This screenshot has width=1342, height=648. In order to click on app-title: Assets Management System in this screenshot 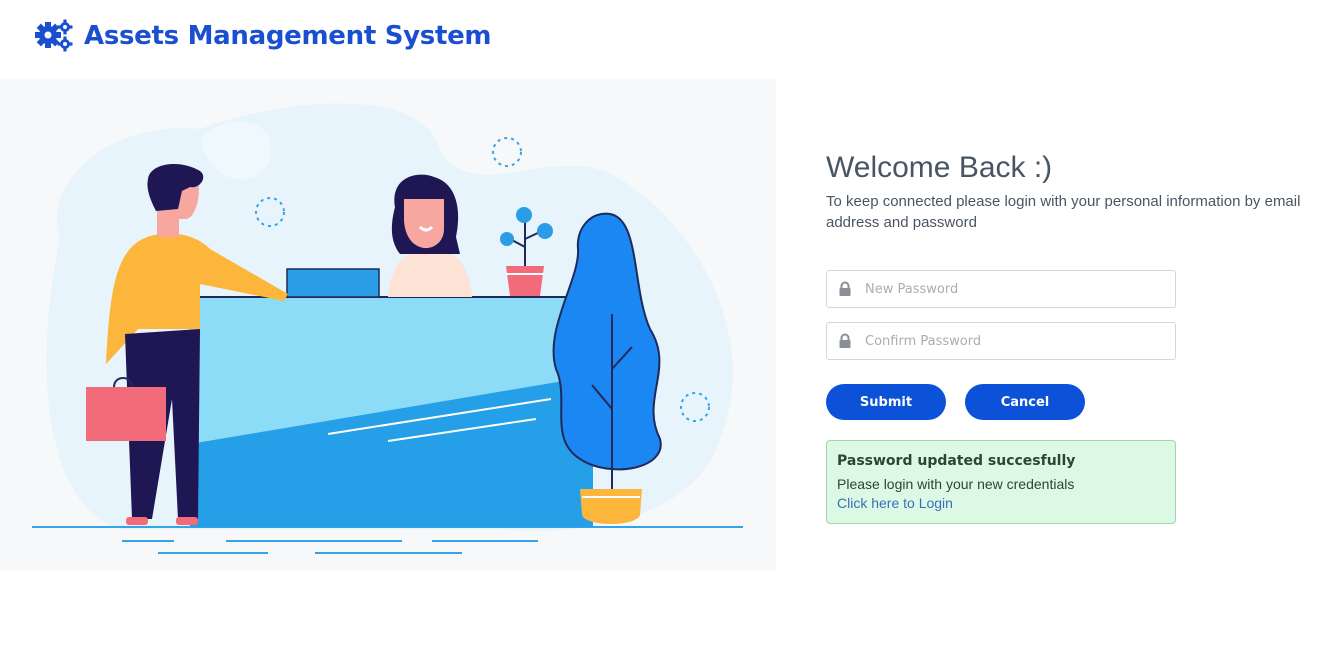, I will do `click(288, 36)`.